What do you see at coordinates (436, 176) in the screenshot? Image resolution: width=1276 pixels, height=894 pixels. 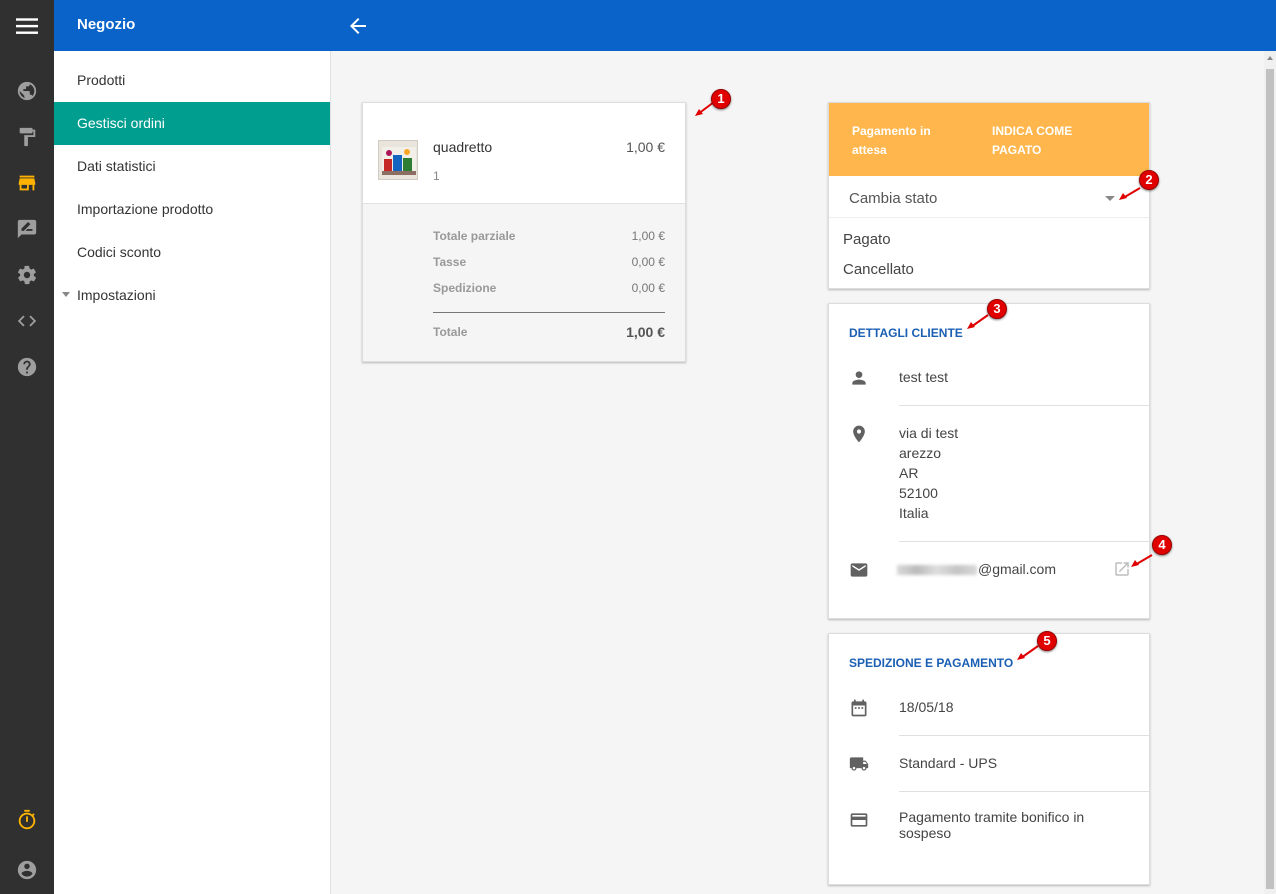 I see `item-quantity: 1` at bounding box center [436, 176].